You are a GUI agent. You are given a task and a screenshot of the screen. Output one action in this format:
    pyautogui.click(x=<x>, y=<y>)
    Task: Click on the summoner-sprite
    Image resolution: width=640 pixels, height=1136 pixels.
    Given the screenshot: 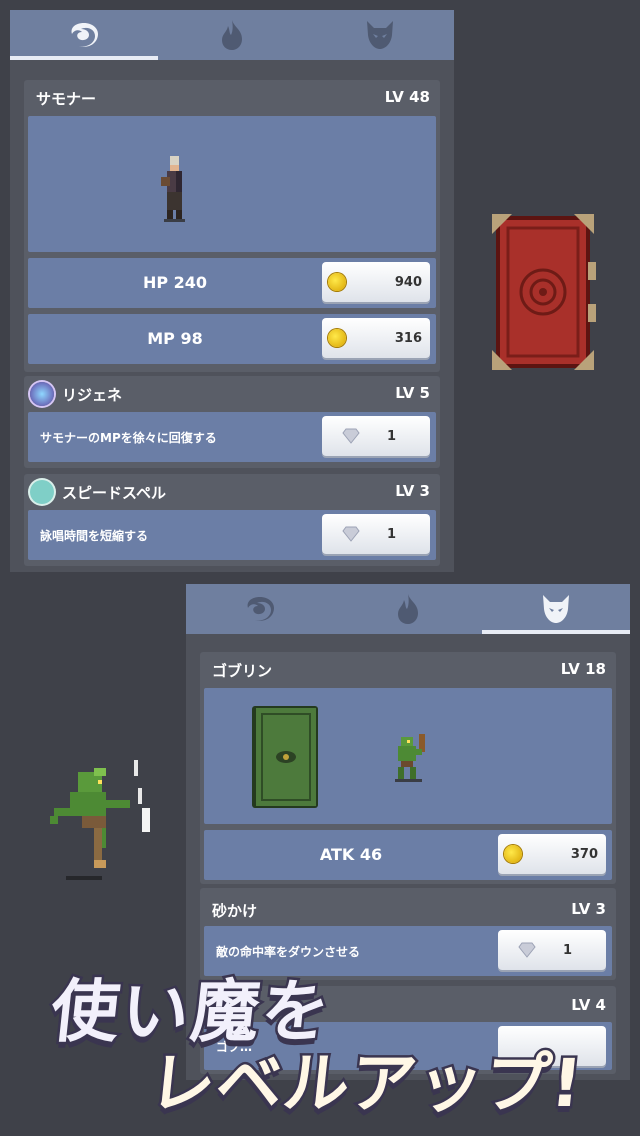 What is the action you would take?
    pyautogui.click(x=173, y=189)
    